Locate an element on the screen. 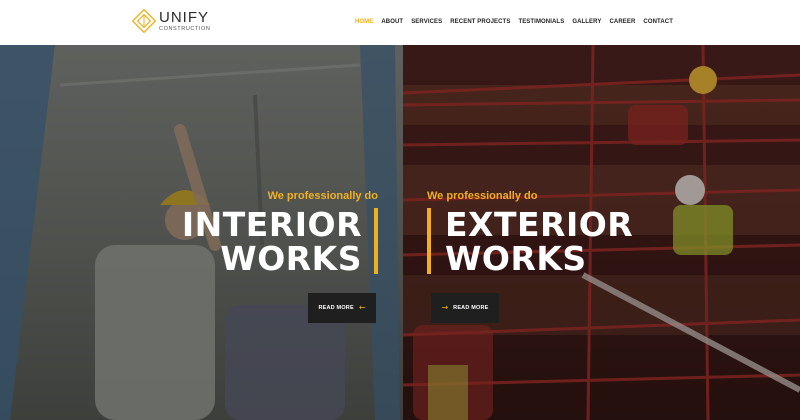  nav-item-testimonials: TESTIMONIALS is located at coordinates (541, 22).